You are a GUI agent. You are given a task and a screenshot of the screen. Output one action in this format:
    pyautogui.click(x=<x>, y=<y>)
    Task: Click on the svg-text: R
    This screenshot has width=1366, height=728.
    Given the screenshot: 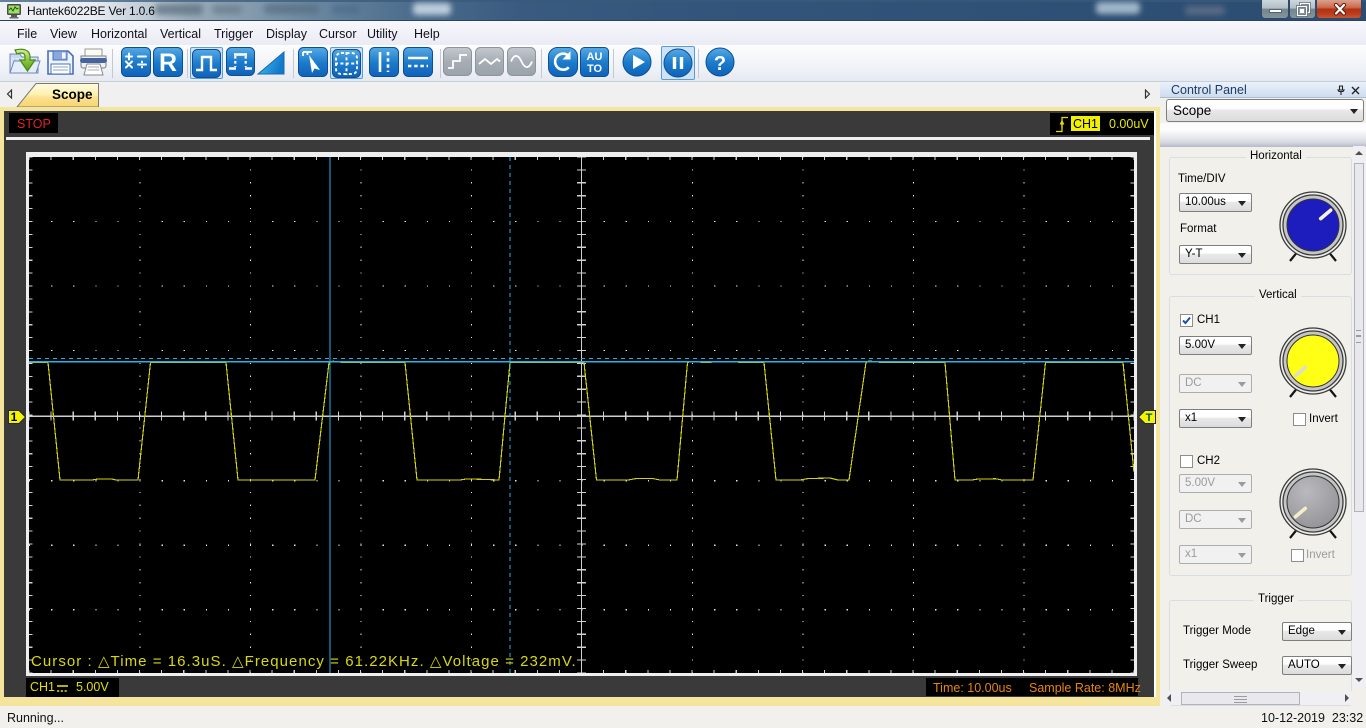 What is the action you would take?
    pyautogui.click(x=168, y=63)
    